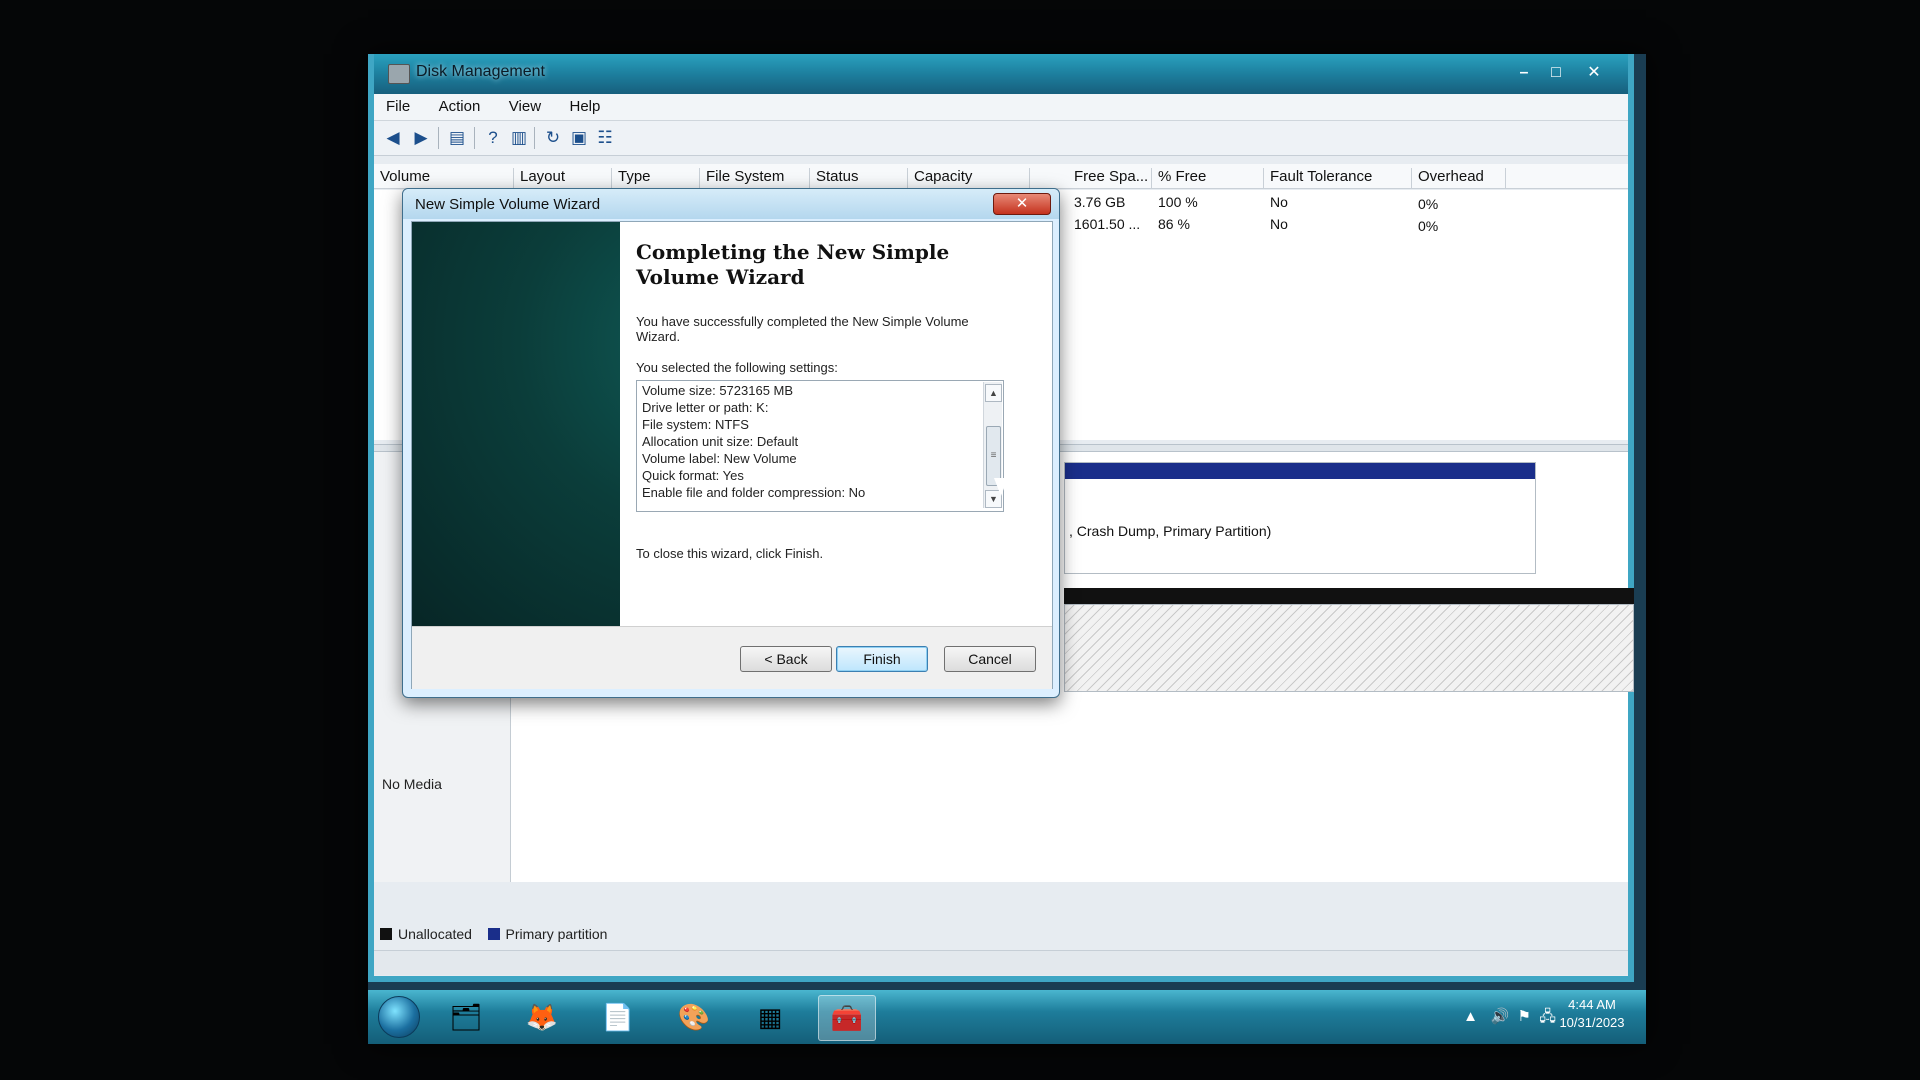  Describe the element at coordinates (1022, 204) in the screenshot. I see `wizard-close-button: ✕` at that location.